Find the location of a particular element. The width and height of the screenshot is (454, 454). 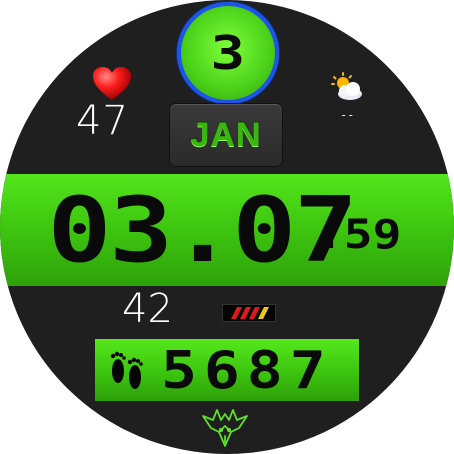

heart-rate-value: 47 is located at coordinates (102, 121).